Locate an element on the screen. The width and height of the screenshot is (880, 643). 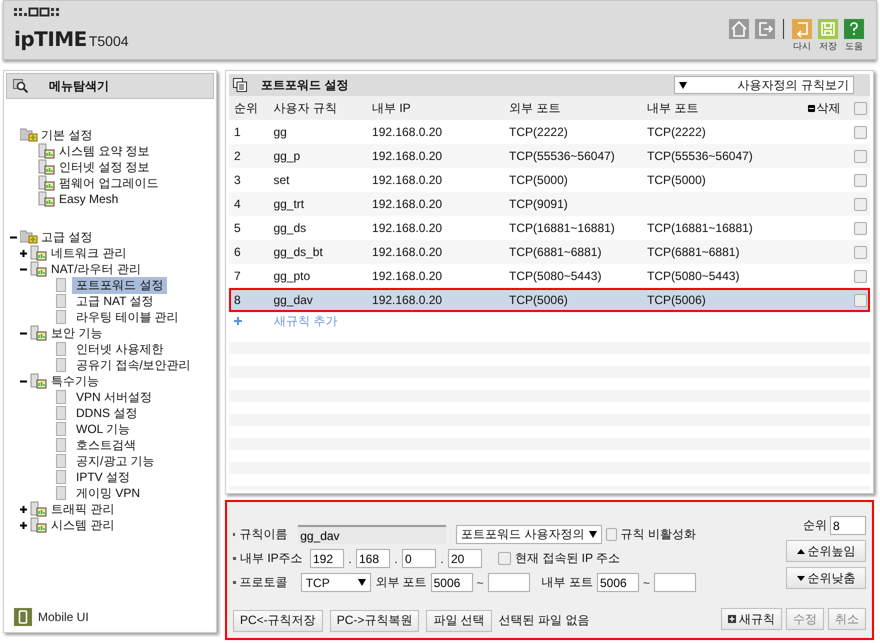
menu-item: 보안 기능 is located at coordinates (76, 333).